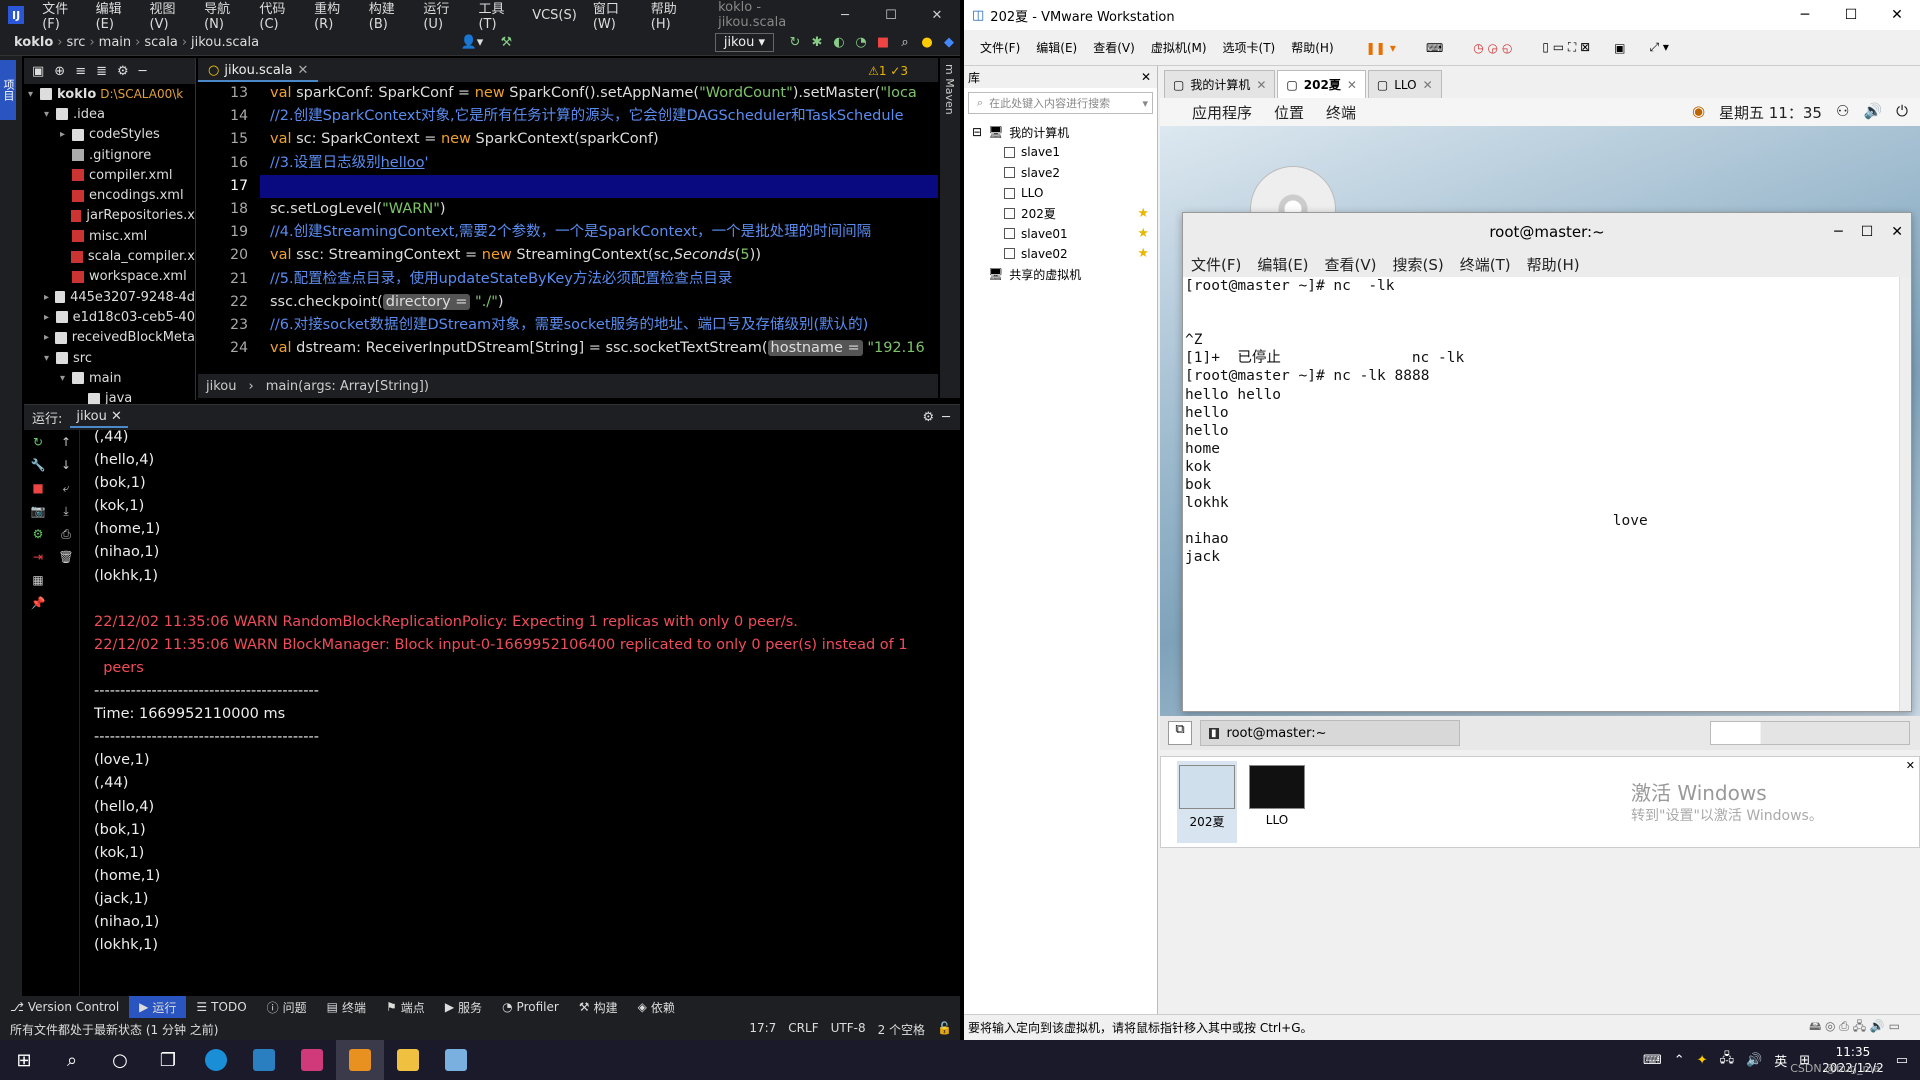 This screenshot has height=1080, width=1920. Describe the element at coordinates (1698, 112) in the screenshot. I see `guest-user-icon: ◉` at that location.